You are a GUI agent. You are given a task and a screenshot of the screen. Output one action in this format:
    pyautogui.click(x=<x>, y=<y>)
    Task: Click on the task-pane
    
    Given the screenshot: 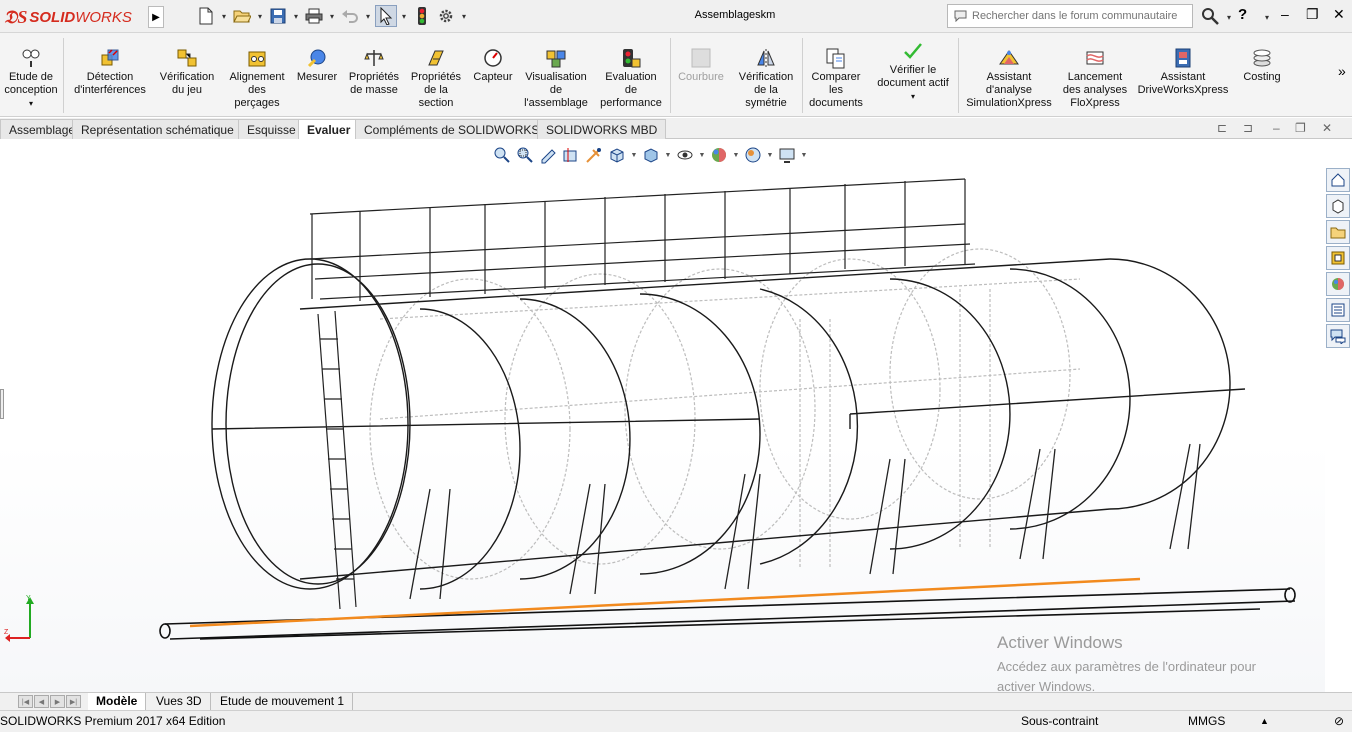 What is the action you would take?
    pyautogui.click(x=1338, y=257)
    